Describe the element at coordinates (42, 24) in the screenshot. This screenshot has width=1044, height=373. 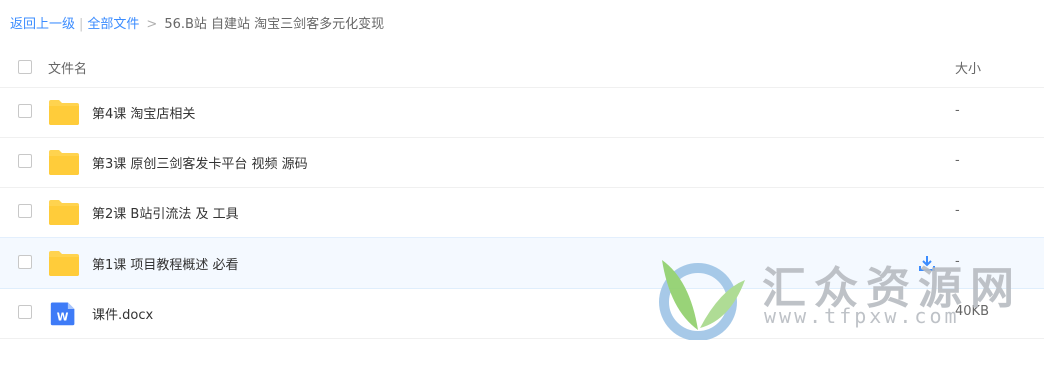
I see `back-link: 返回上一级` at that location.